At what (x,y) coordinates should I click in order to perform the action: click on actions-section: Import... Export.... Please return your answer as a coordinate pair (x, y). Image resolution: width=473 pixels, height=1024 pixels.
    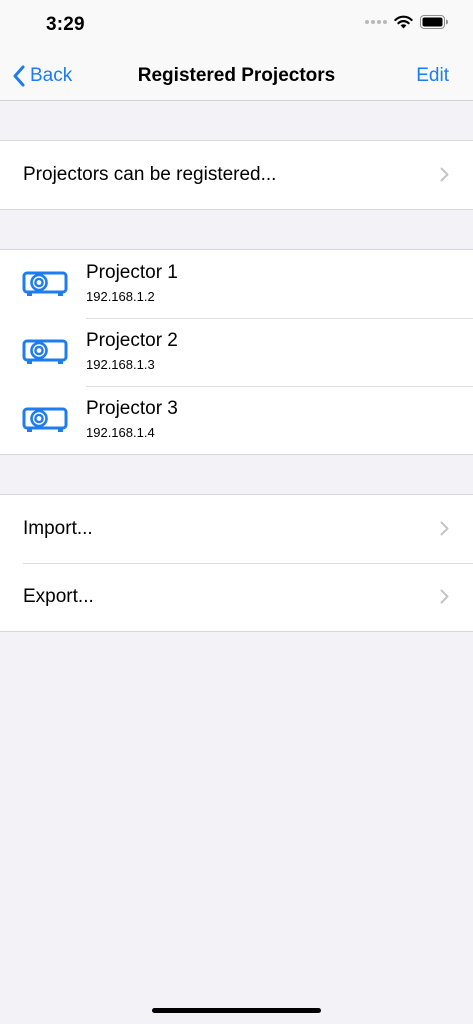
    Looking at the image, I should click on (236, 563).